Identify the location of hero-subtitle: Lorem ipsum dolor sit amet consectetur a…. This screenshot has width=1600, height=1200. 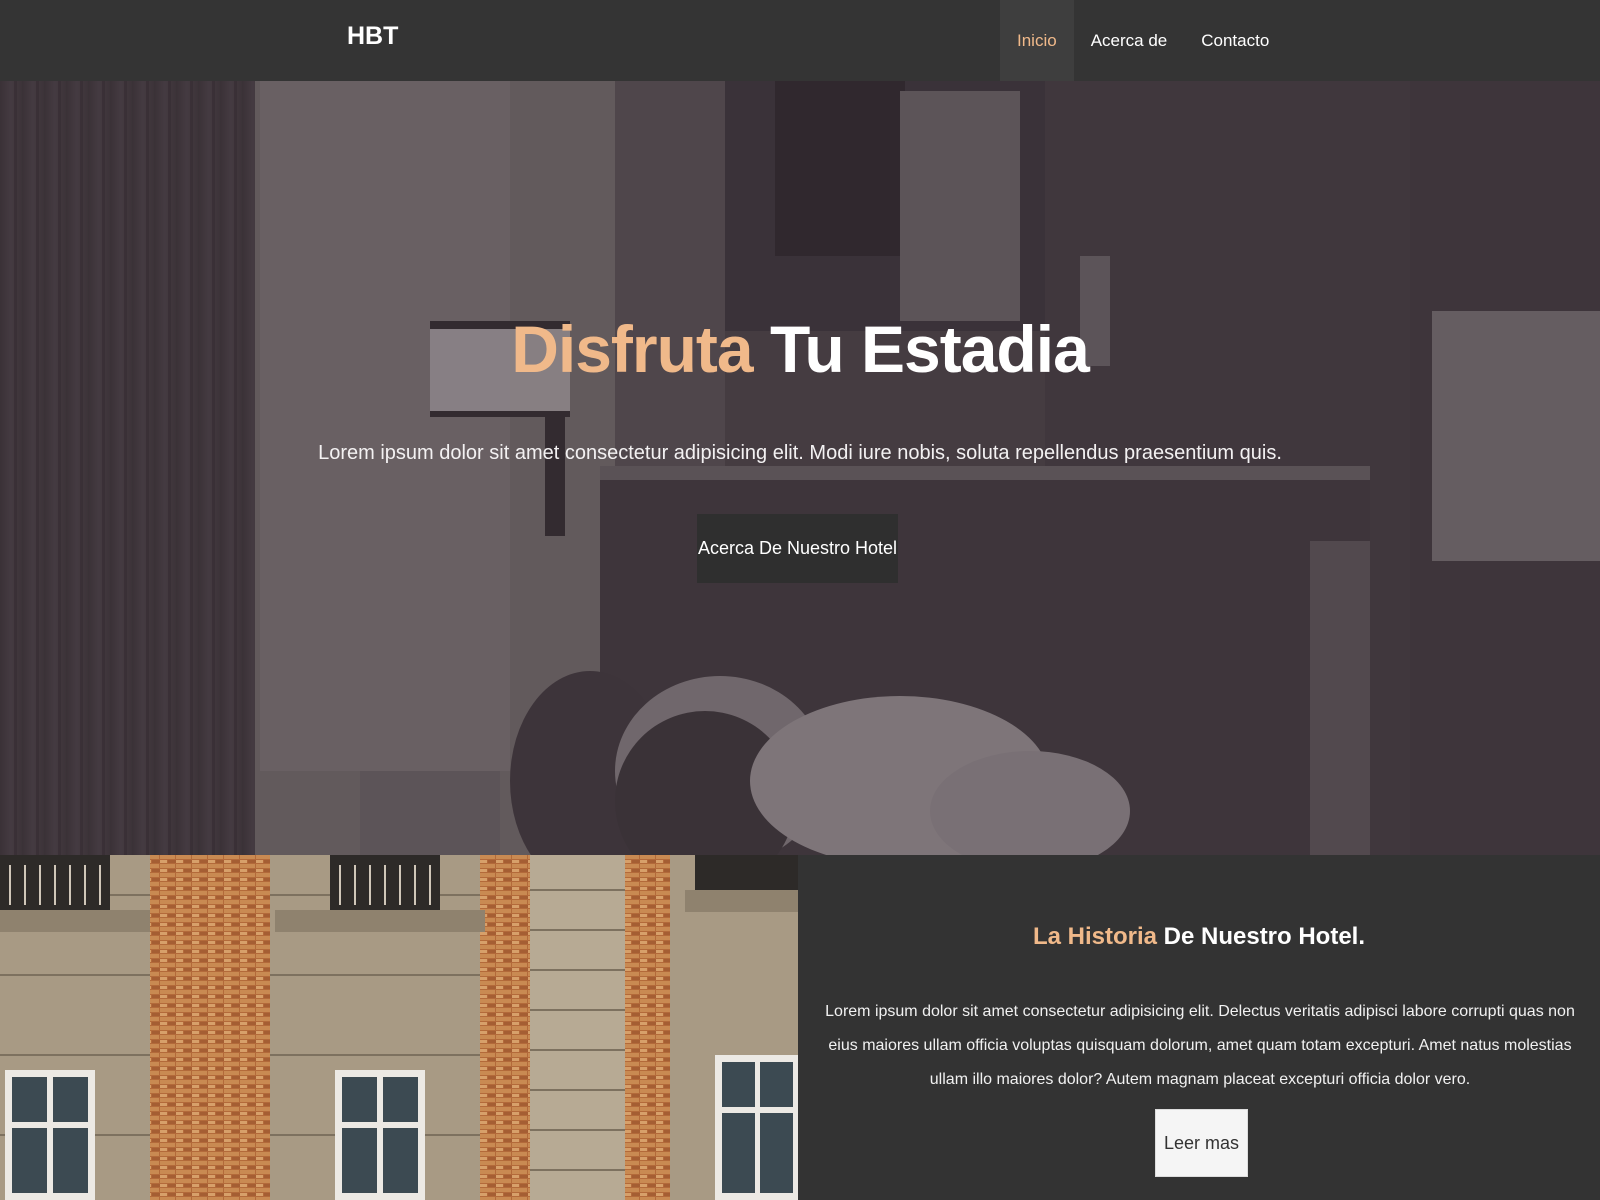
(800, 453).